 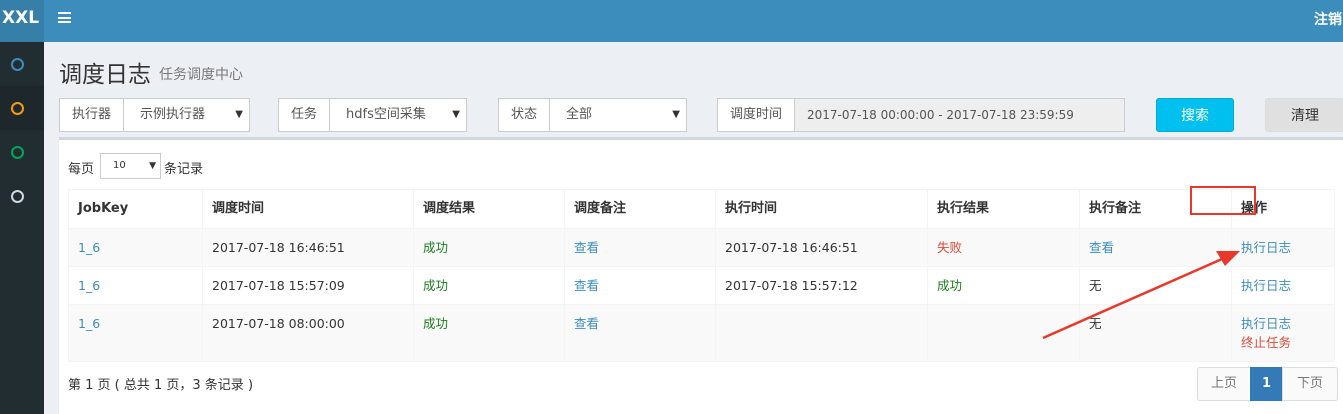 I want to click on executor-filter: 执行器 示例执行器 ▼, so click(x=154, y=115).